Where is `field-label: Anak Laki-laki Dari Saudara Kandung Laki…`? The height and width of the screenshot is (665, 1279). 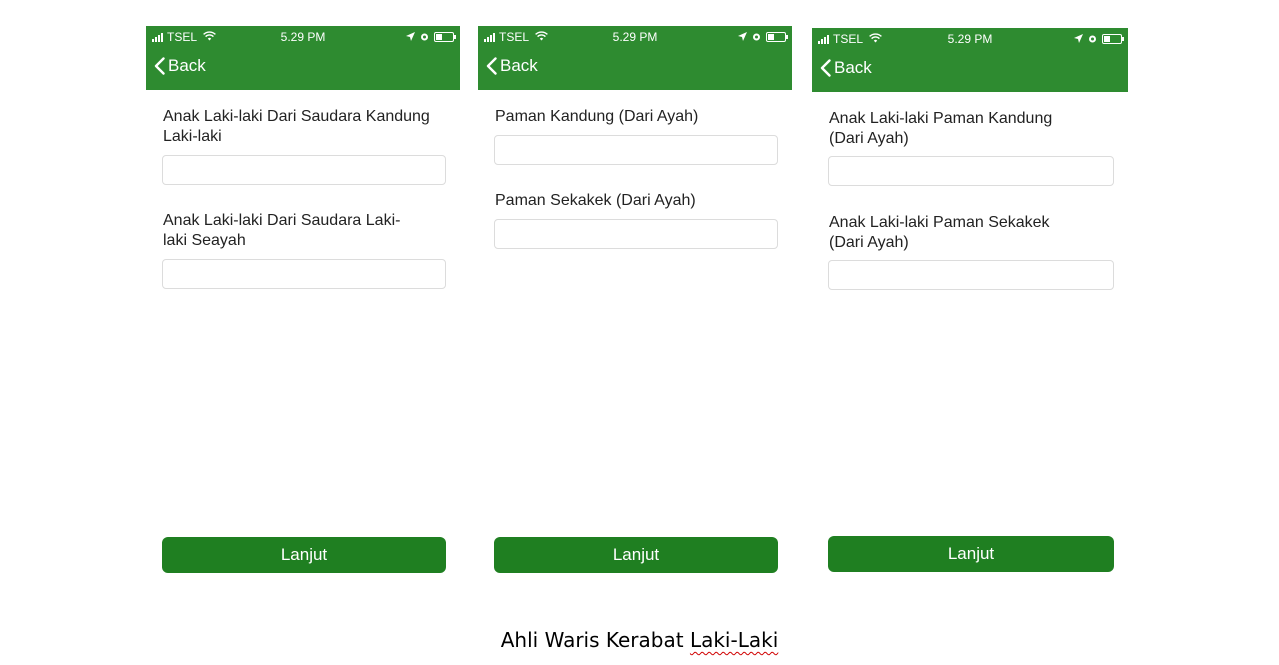
field-label: Anak Laki-laki Dari Saudara Kandung Laki… is located at coordinates (296, 126).